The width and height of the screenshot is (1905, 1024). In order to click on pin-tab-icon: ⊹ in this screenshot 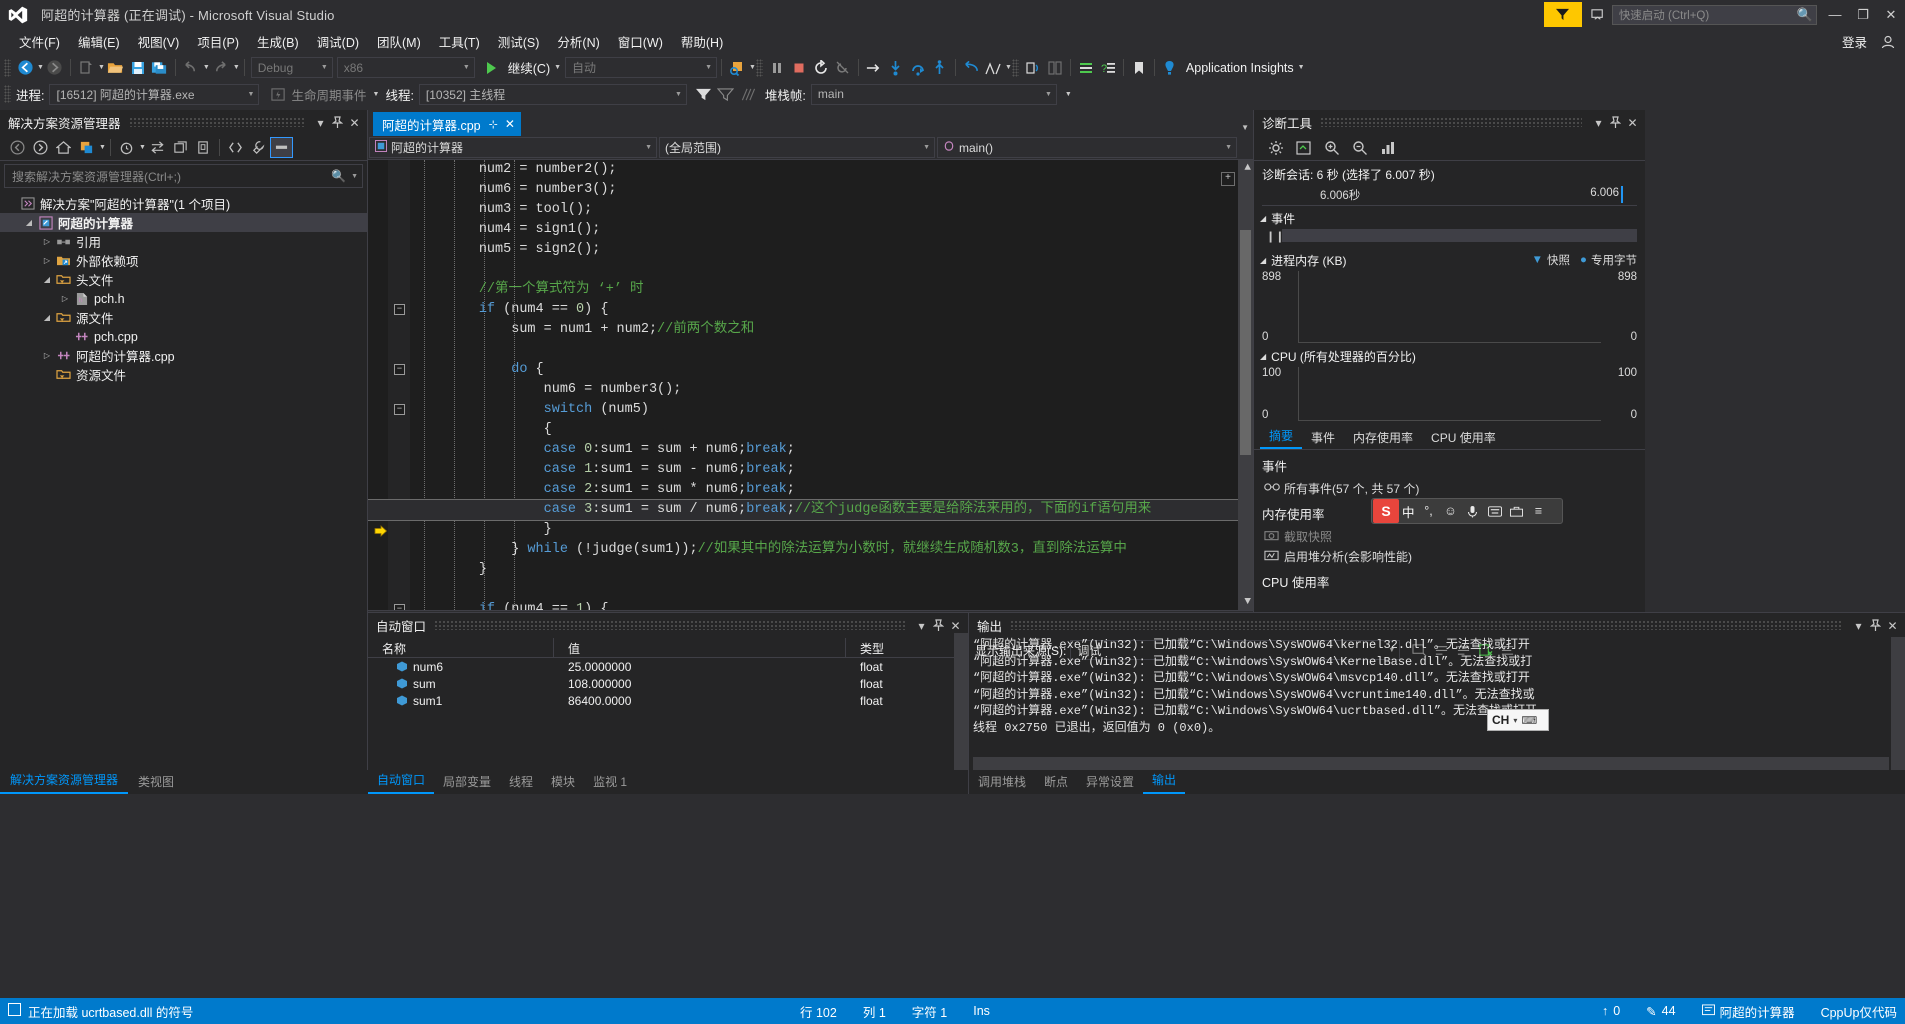, I will do `click(493, 124)`.